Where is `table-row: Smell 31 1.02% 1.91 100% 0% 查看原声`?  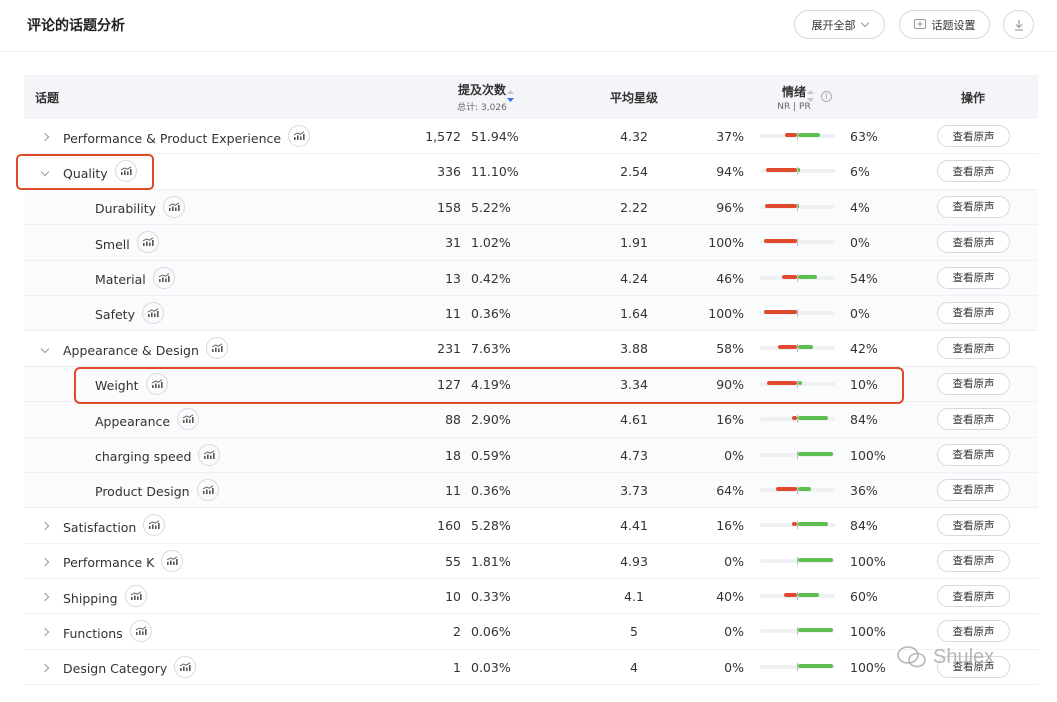 table-row: Smell 31 1.02% 1.91 100% 0% 查看原声 is located at coordinates (531, 243).